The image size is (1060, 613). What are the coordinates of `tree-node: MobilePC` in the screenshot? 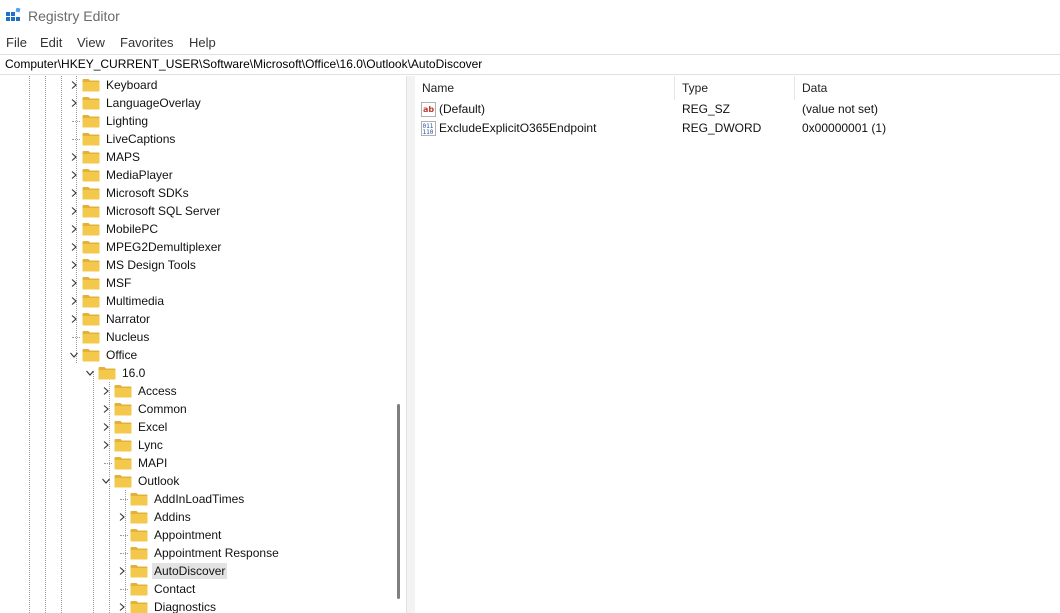 It's located at (114, 229).